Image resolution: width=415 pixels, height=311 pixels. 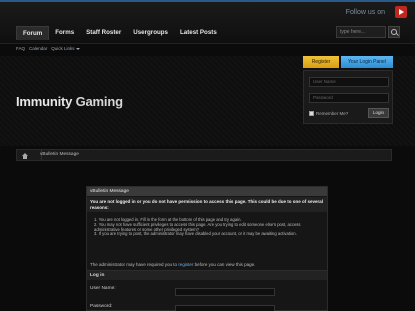 What do you see at coordinates (225, 292) in the screenshot?
I see `username-input` at bounding box center [225, 292].